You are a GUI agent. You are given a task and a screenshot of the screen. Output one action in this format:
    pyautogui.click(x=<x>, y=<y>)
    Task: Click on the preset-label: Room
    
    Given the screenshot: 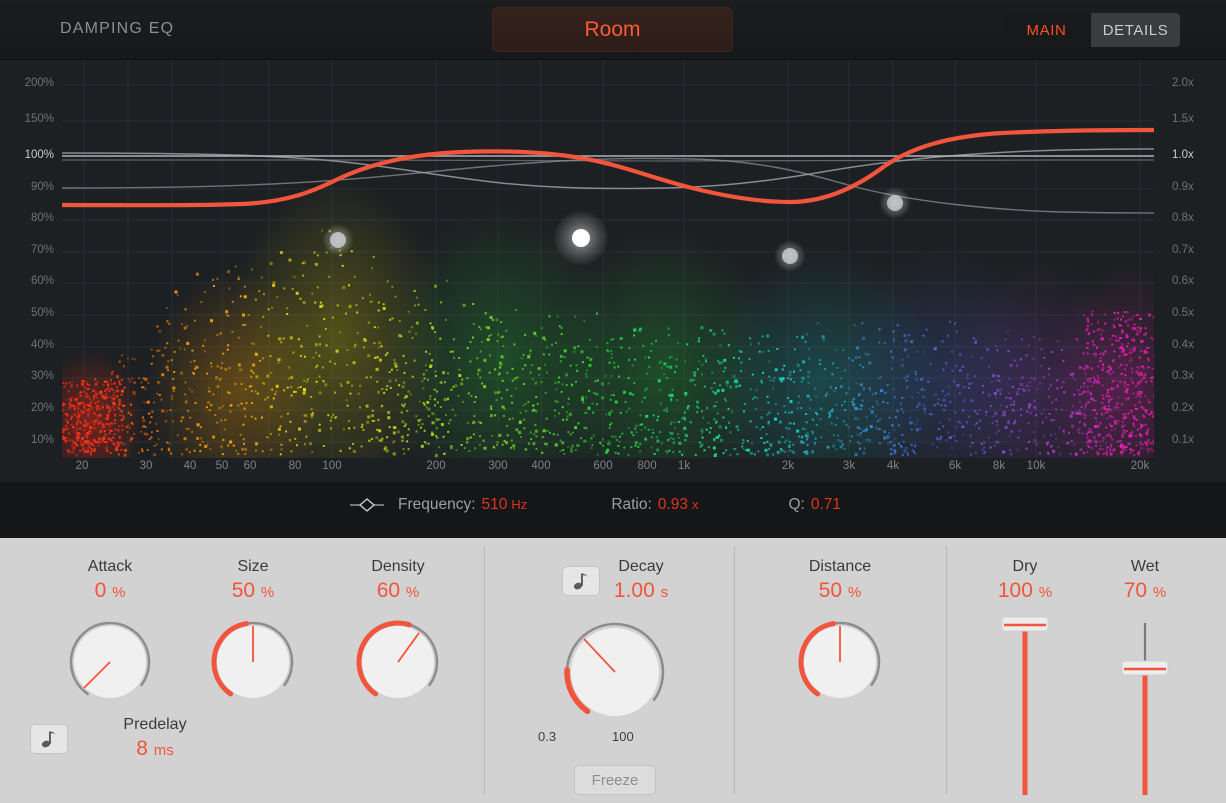 What is the action you would take?
    pyautogui.click(x=612, y=29)
    